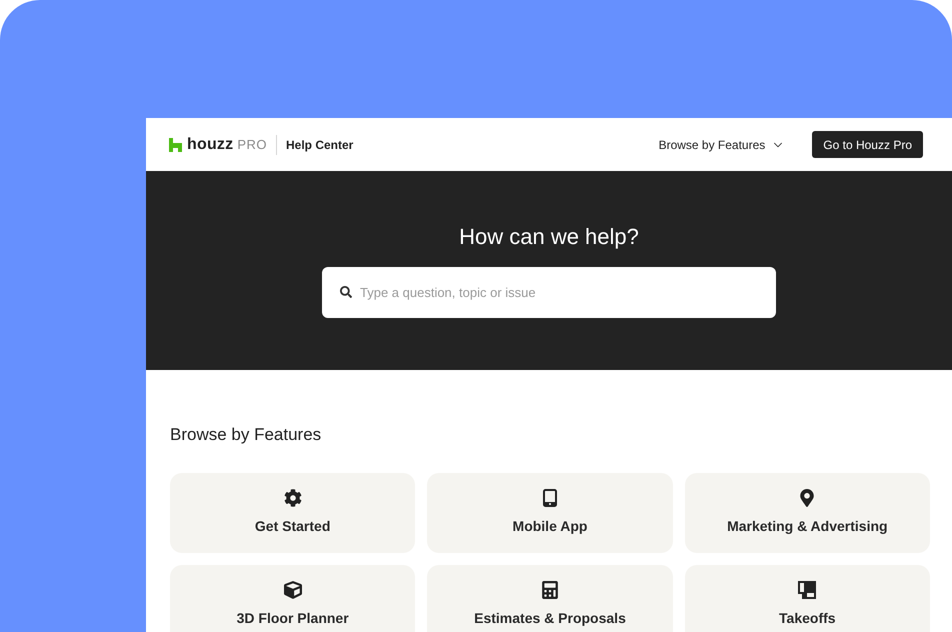 Image resolution: width=952 pixels, height=632 pixels. What do you see at coordinates (807, 513) in the screenshot?
I see `feature-card: Marketing & Advertising` at bounding box center [807, 513].